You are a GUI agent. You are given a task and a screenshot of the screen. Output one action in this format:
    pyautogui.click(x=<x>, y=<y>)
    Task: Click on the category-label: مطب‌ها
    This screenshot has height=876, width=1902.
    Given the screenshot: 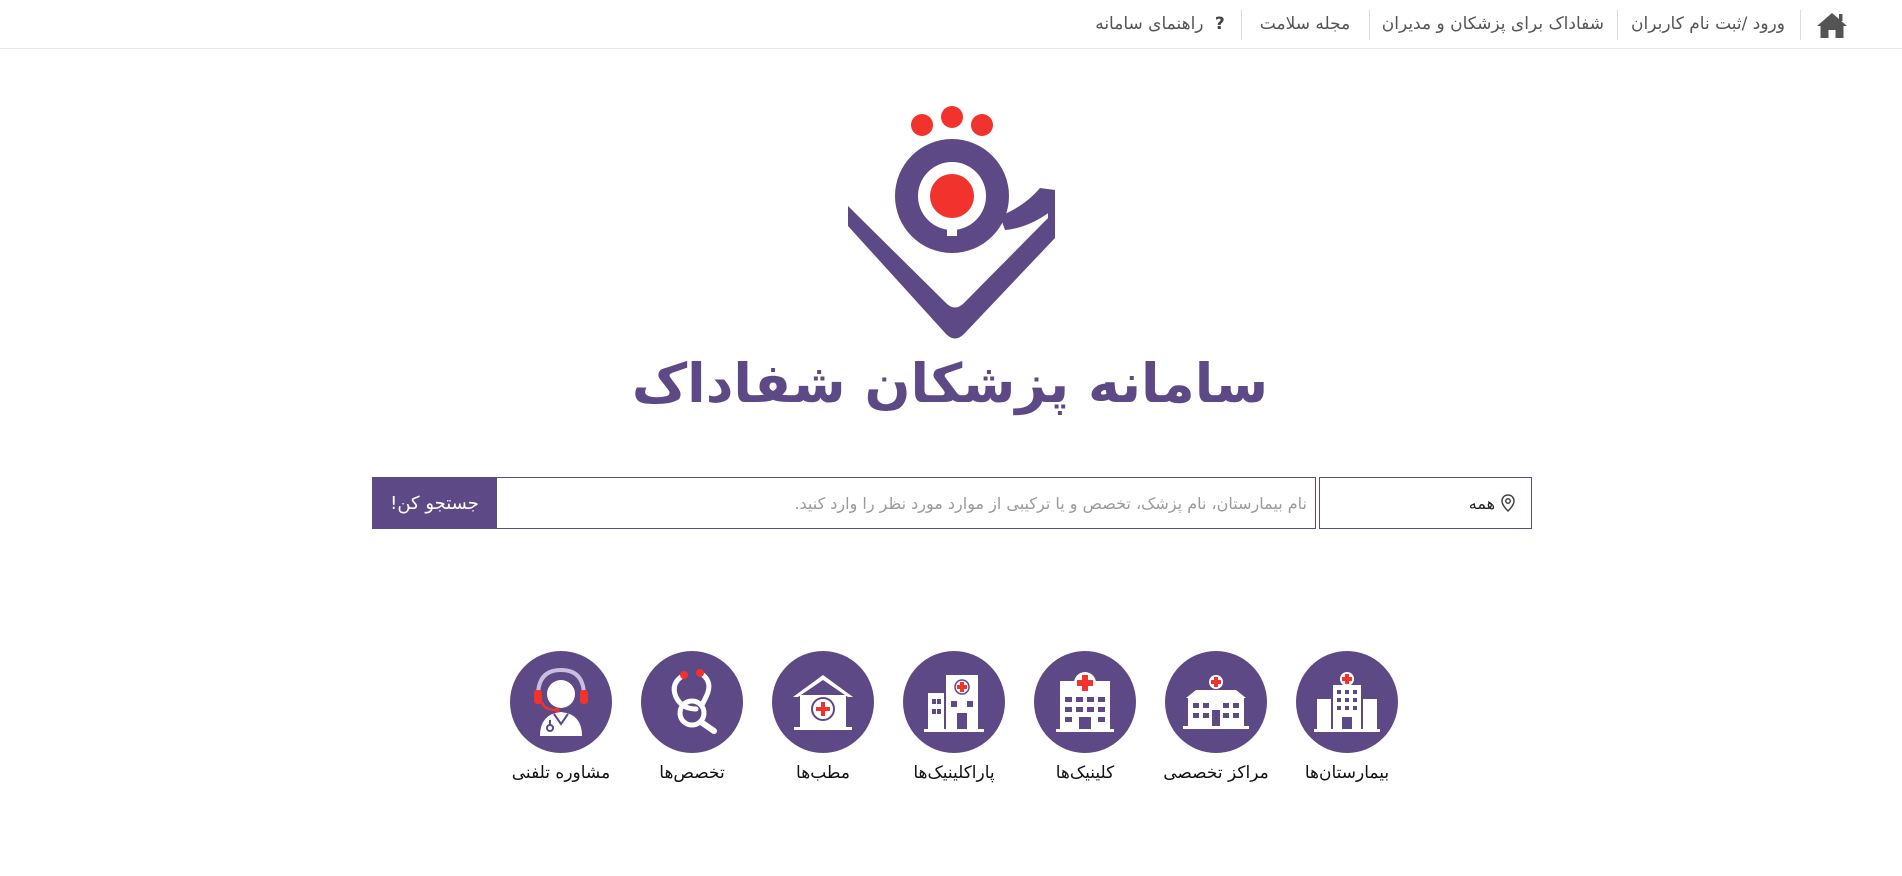 What is the action you would take?
    pyautogui.click(x=823, y=773)
    